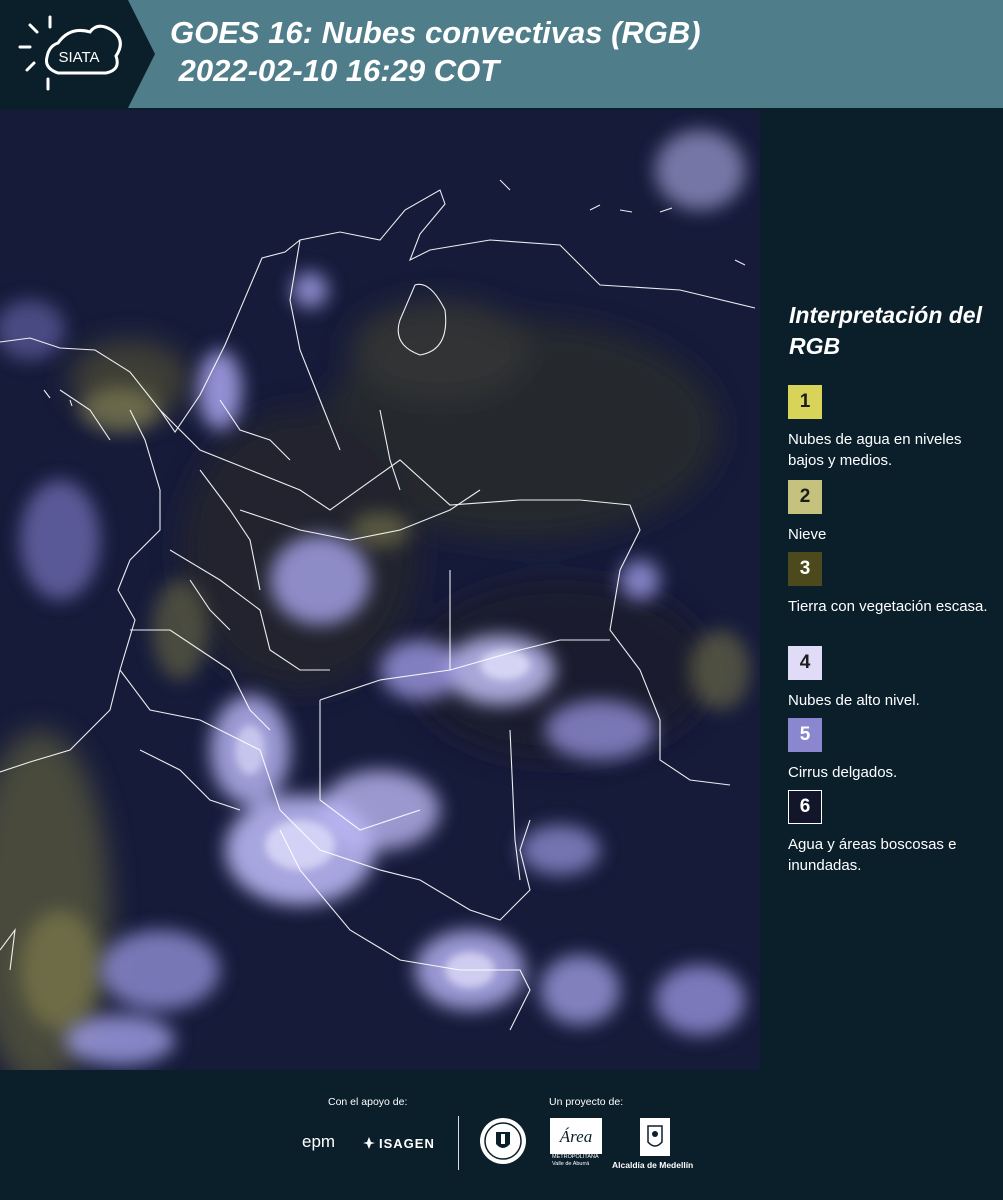  What do you see at coordinates (407, 1143) in the screenshot?
I see `isagen-logo-text: ISAGEN` at bounding box center [407, 1143].